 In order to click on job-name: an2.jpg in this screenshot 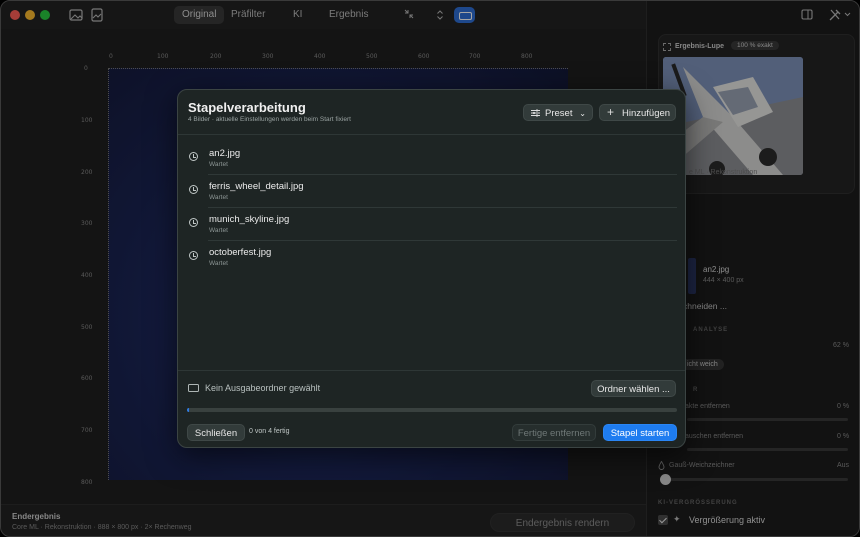, I will do `click(225, 153)`.